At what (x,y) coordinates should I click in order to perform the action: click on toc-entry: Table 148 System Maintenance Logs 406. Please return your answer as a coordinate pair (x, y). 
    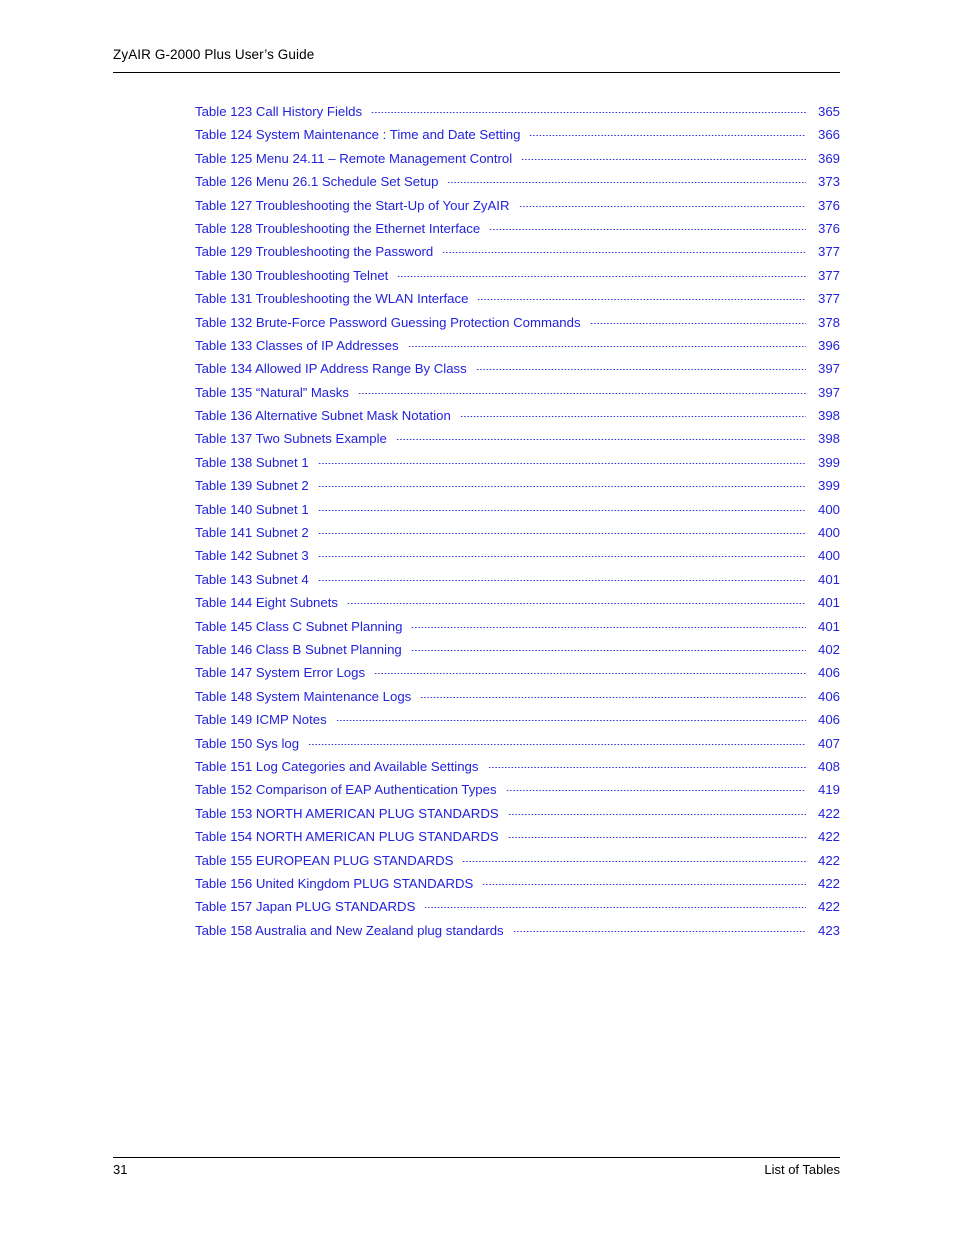
    Looking at the image, I should click on (517, 700).